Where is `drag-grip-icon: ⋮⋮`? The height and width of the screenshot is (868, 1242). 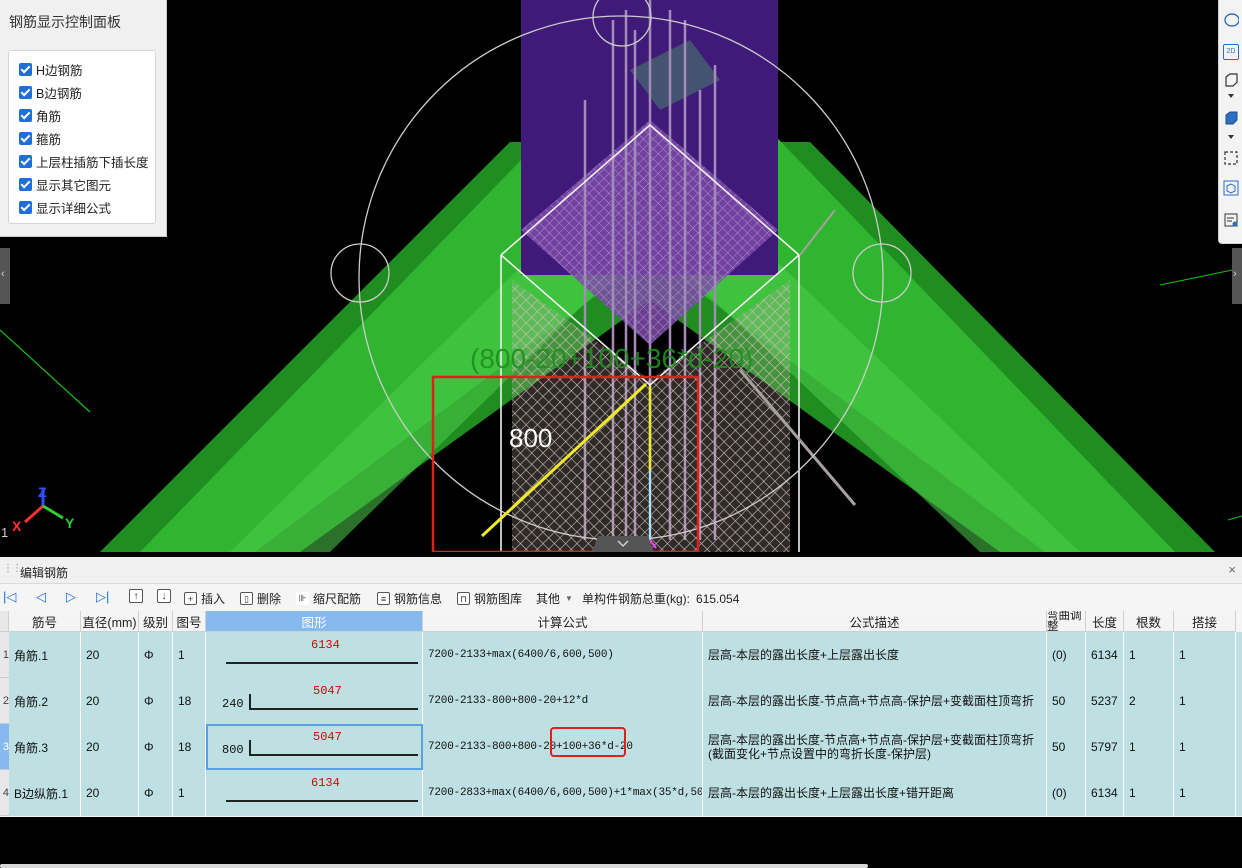 drag-grip-icon: ⋮⋮ is located at coordinates (12, 568).